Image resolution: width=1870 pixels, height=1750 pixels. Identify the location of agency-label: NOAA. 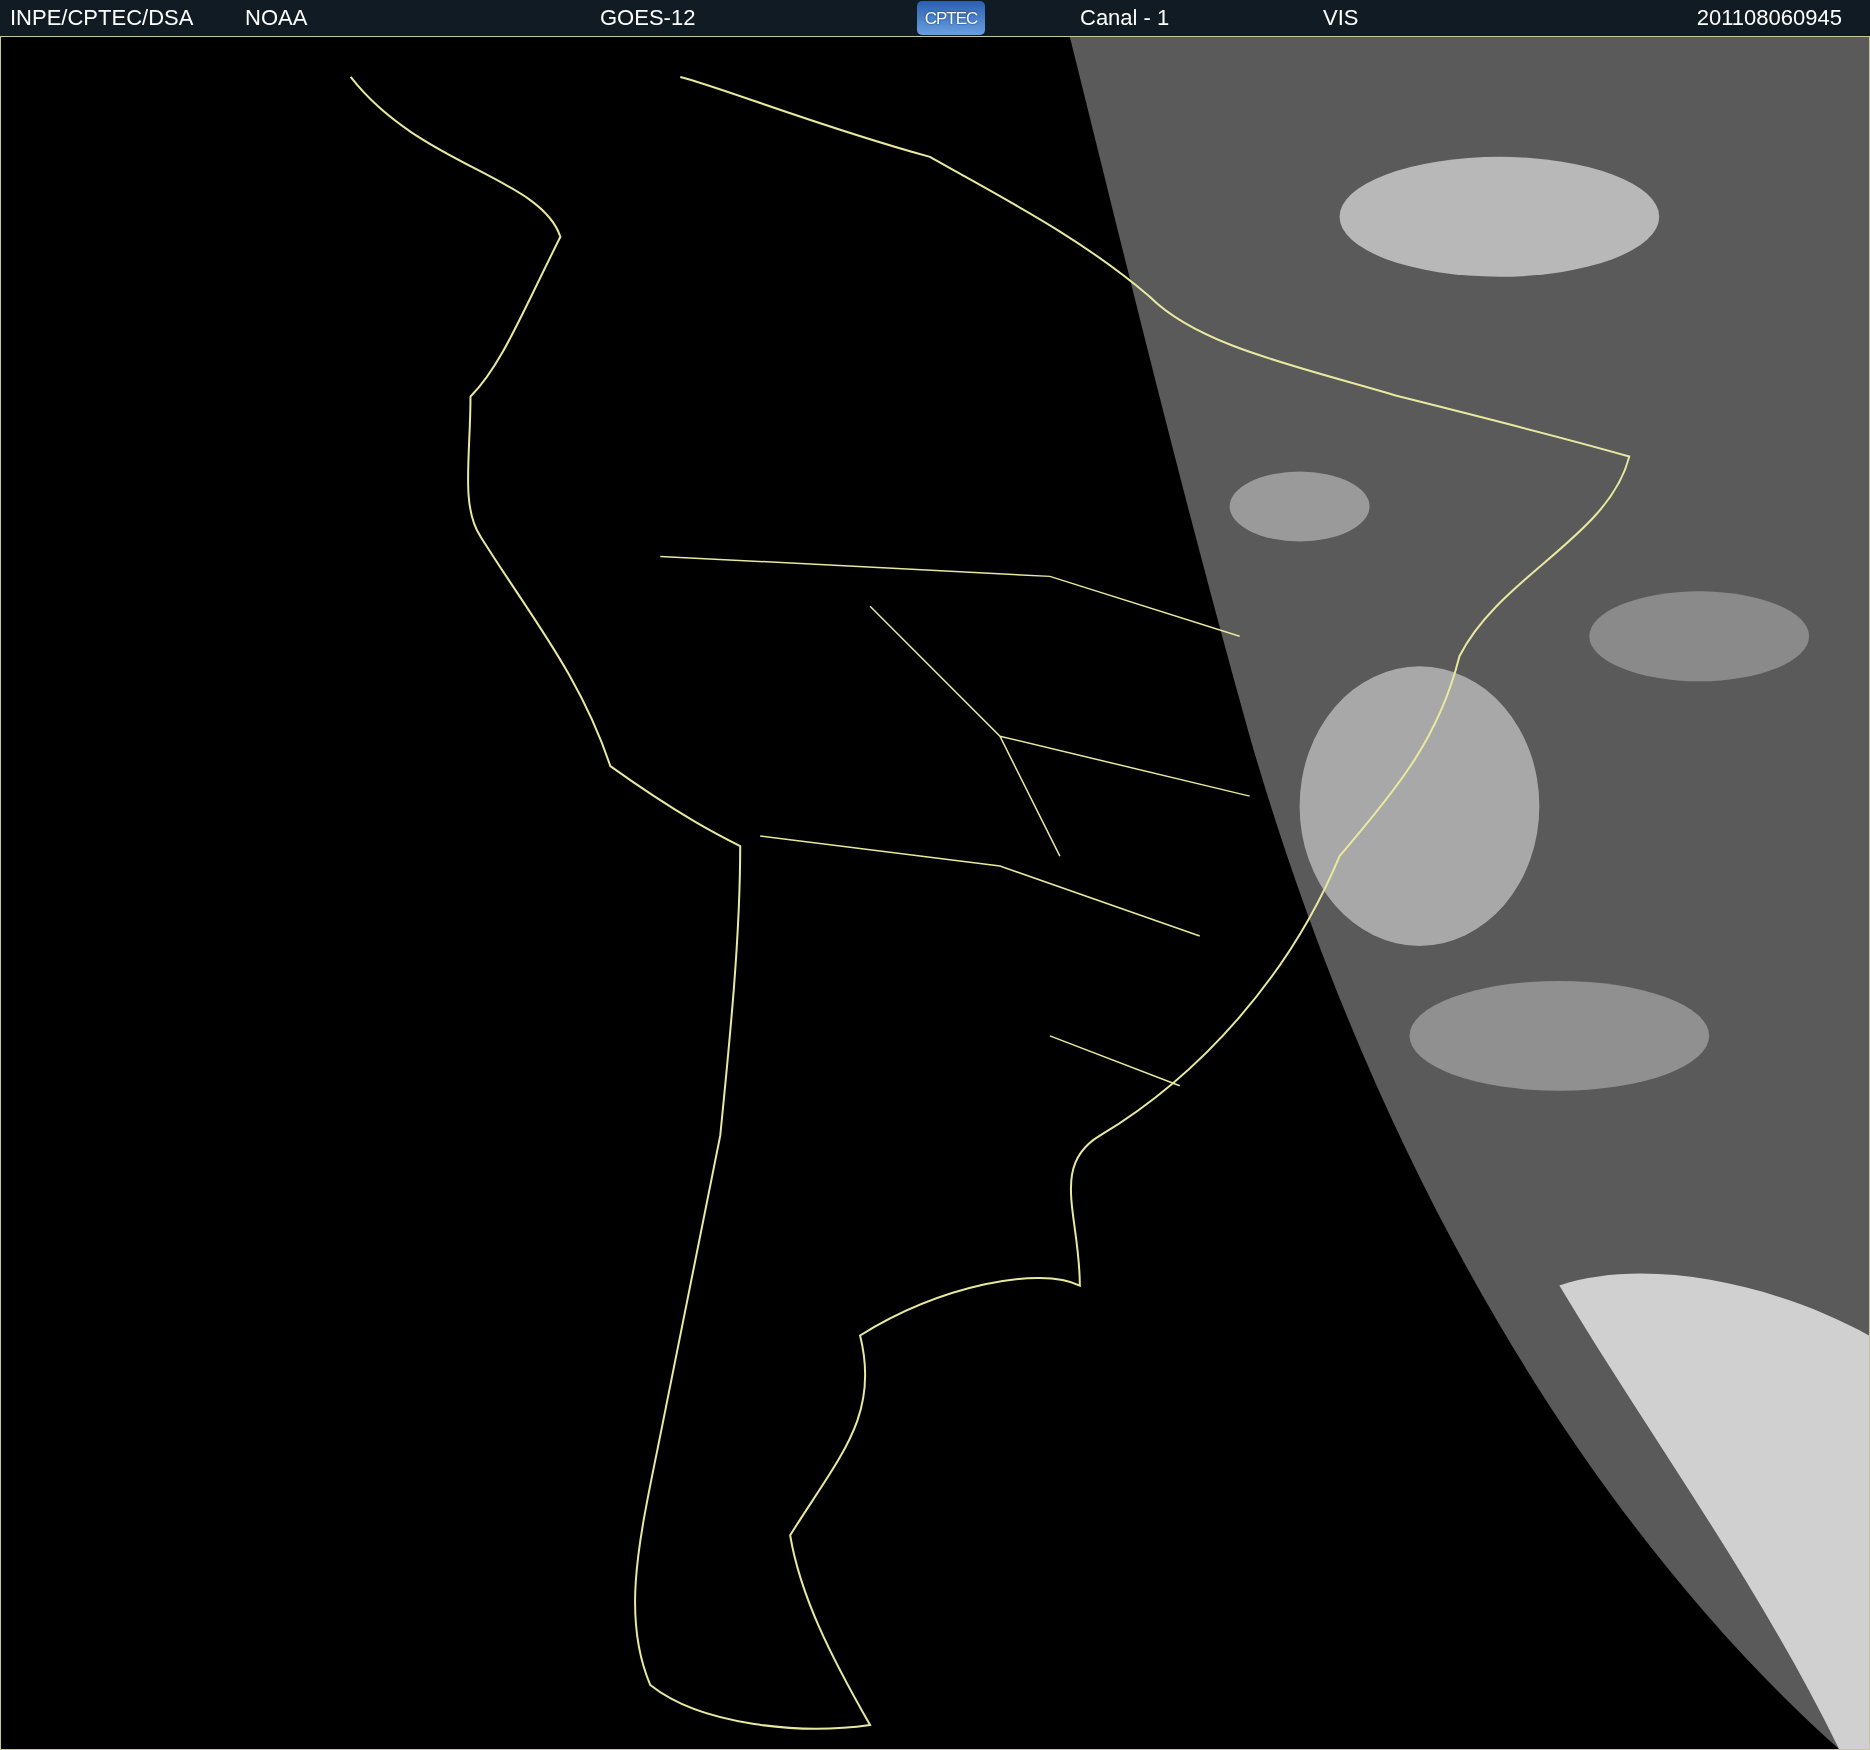
(277, 18).